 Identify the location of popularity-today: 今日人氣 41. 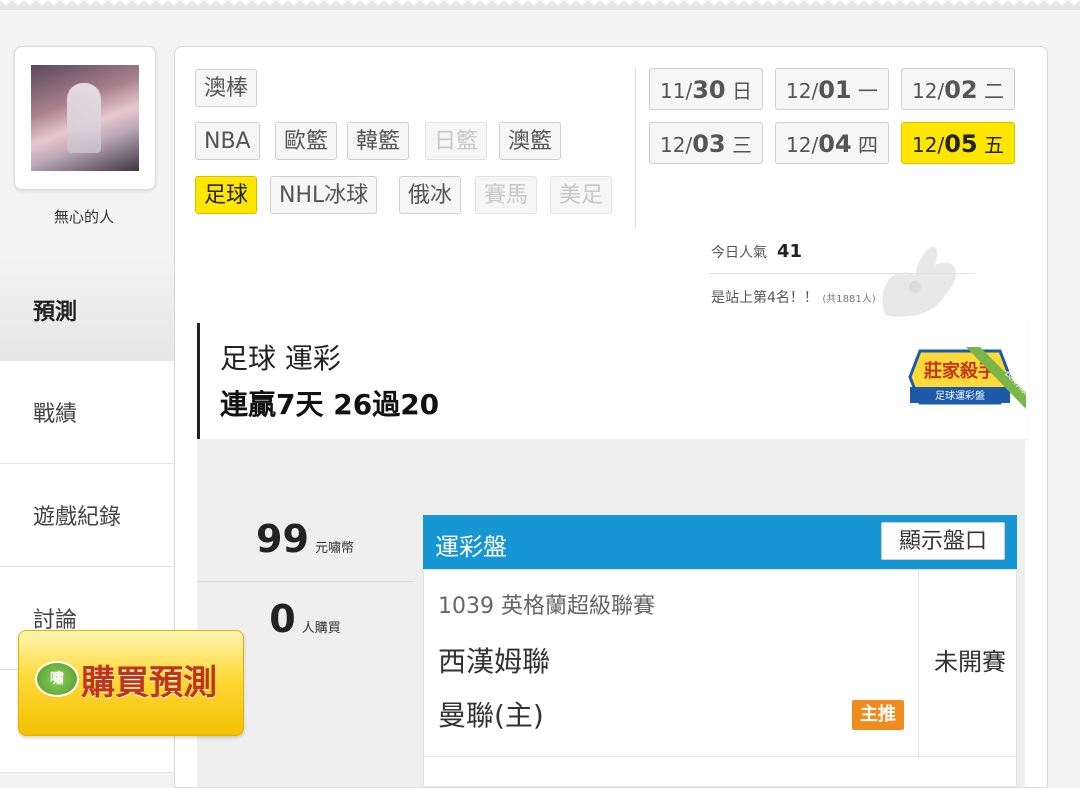
(757, 251).